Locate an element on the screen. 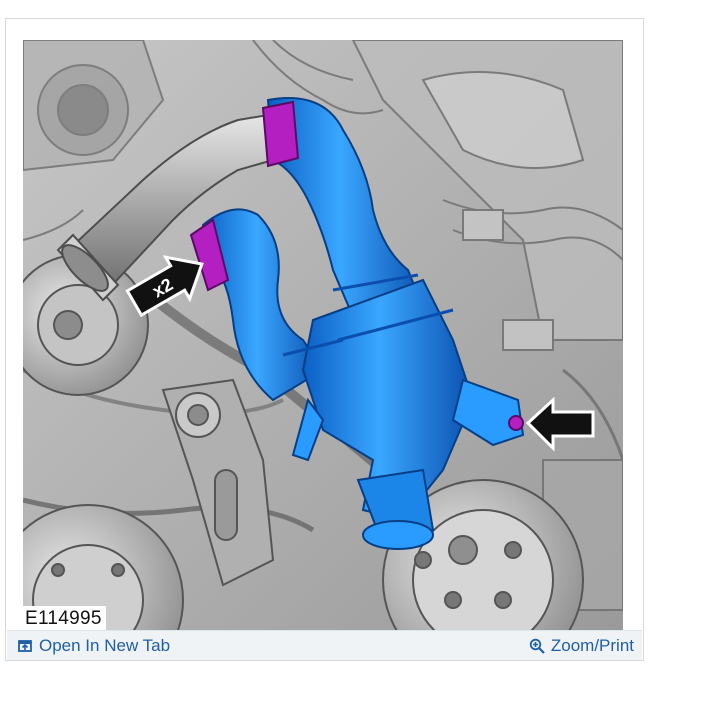 The height and width of the screenshot is (714, 719). zoom-print-label: Zoom/Print is located at coordinates (592, 645).